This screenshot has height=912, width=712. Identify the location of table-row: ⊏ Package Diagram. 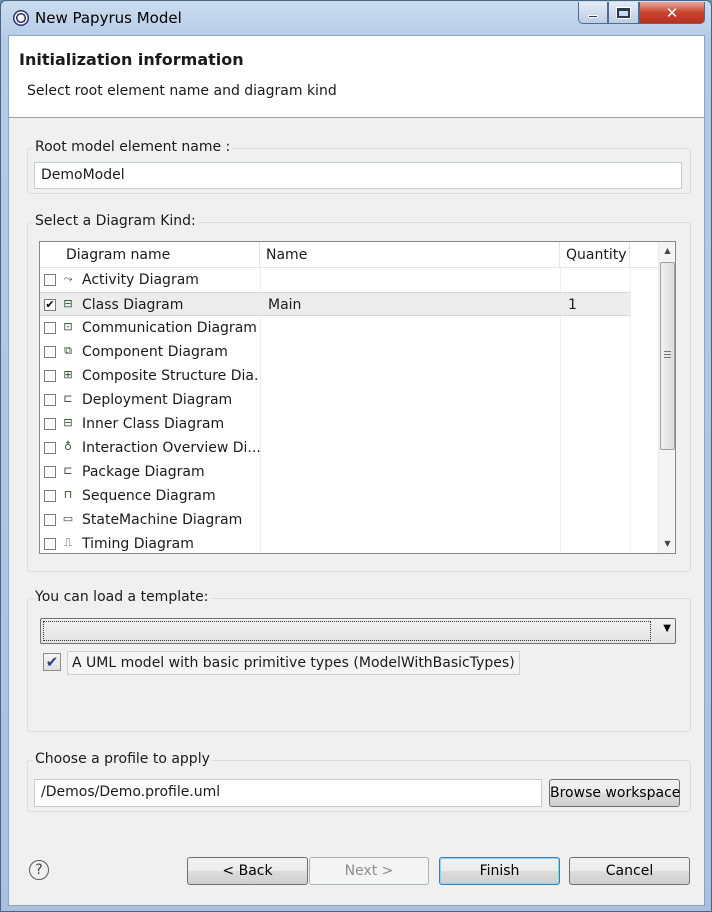
(349, 472).